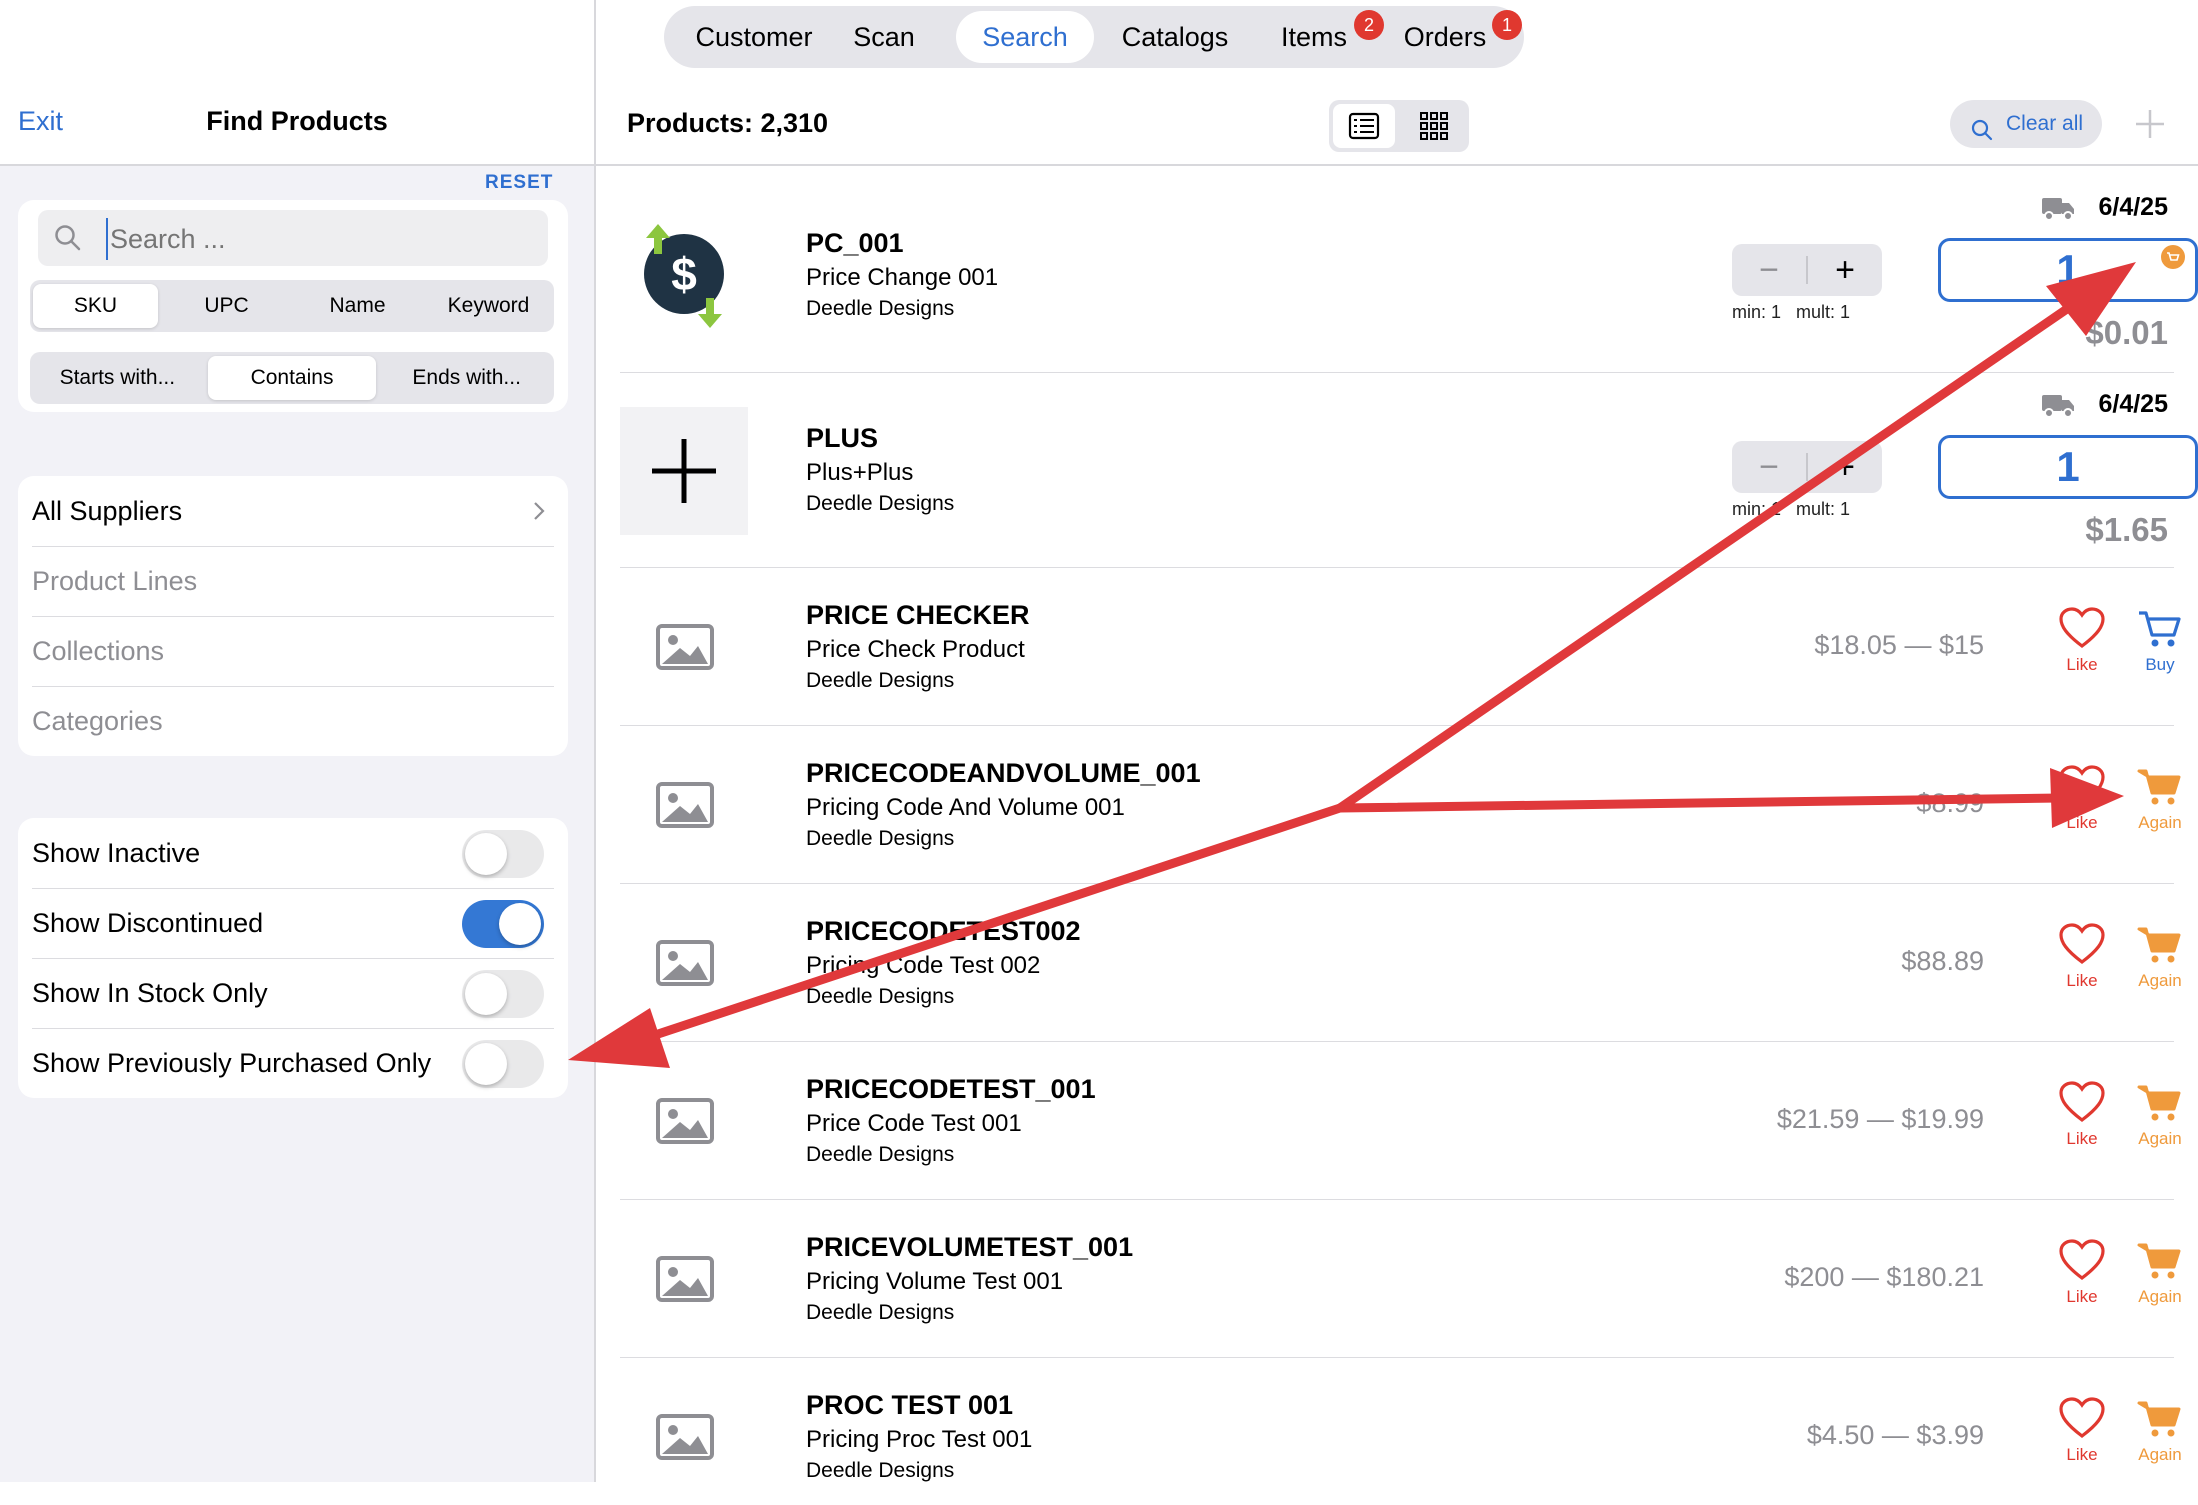 The image size is (2198, 1505). Describe the element at coordinates (503, 854) in the screenshot. I see `show-inactive-toggle` at that location.